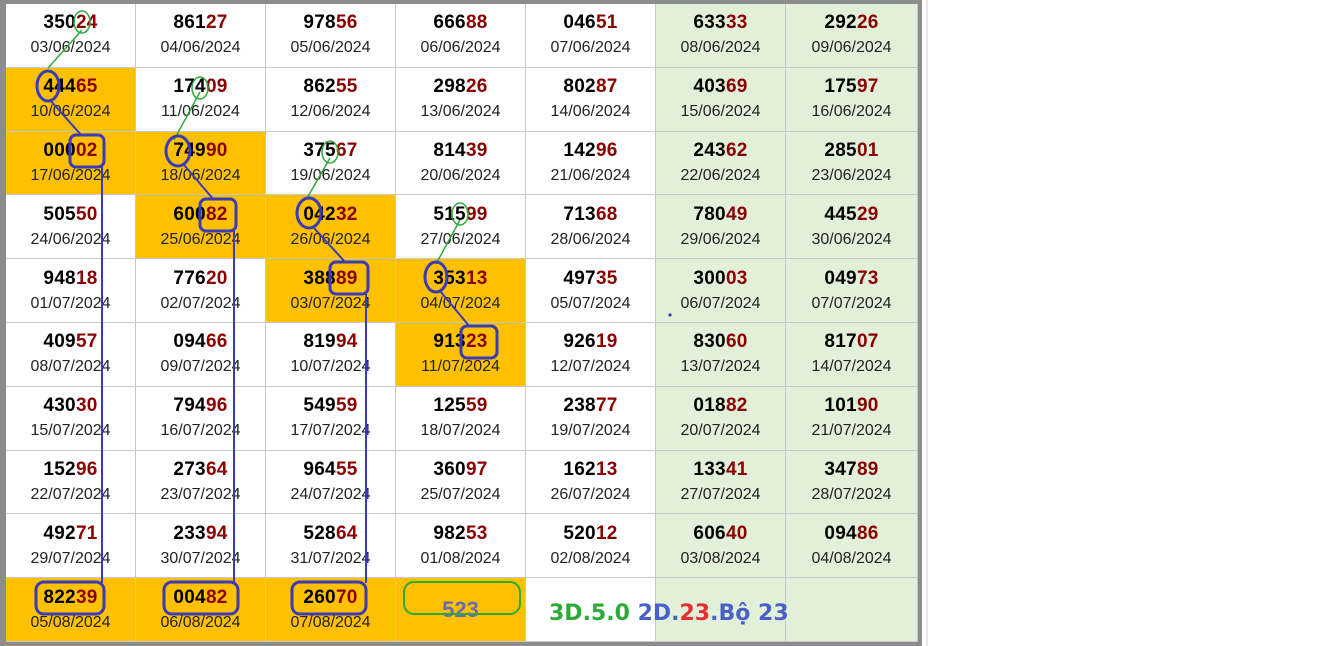  Describe the element at coordinates (851, 151) in the screenshot. I see `result-number: 28501` at that location.